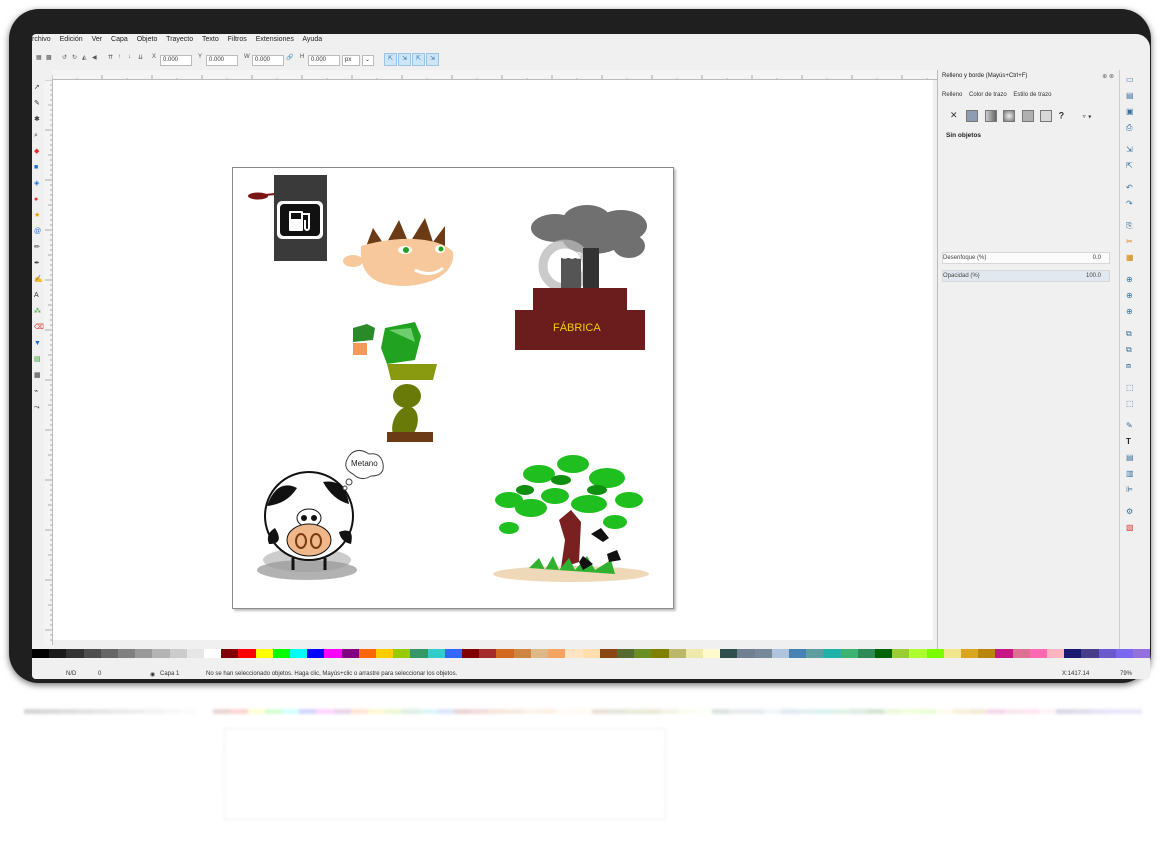 The image size is (1160, 866). Describe the element at coordinates (1062, 115) in the screenshot. I see `unset-paint-icon: ?` at that location.